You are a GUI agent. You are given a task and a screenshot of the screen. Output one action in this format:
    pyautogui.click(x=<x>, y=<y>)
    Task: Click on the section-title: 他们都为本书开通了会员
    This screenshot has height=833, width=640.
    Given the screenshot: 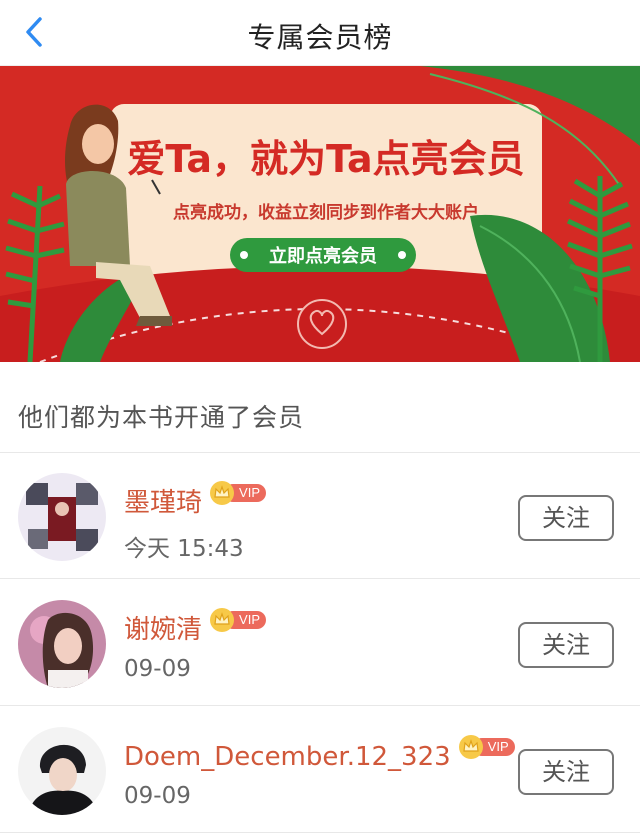 What is the action you would take?
    pyautogui.click(x=161, y=417)
    